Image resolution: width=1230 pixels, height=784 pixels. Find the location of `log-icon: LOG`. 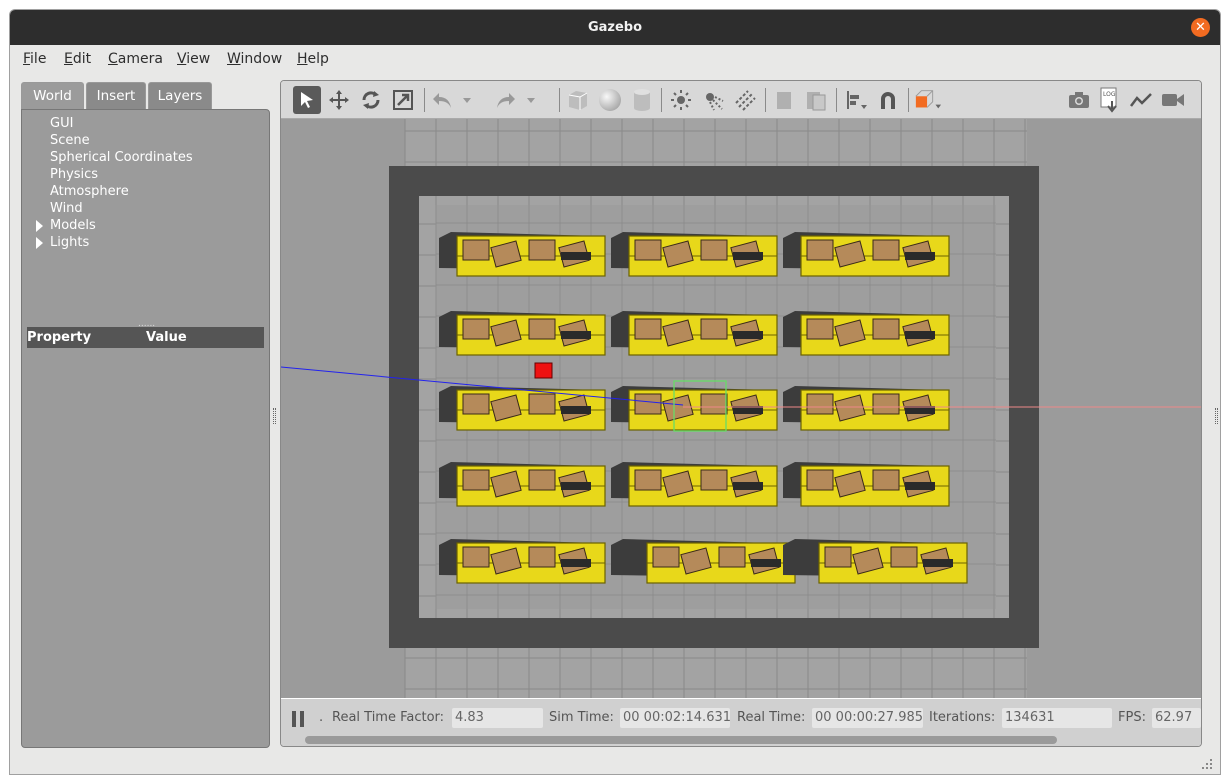

log-icon: LOG is located at coordinates (1110, 100).